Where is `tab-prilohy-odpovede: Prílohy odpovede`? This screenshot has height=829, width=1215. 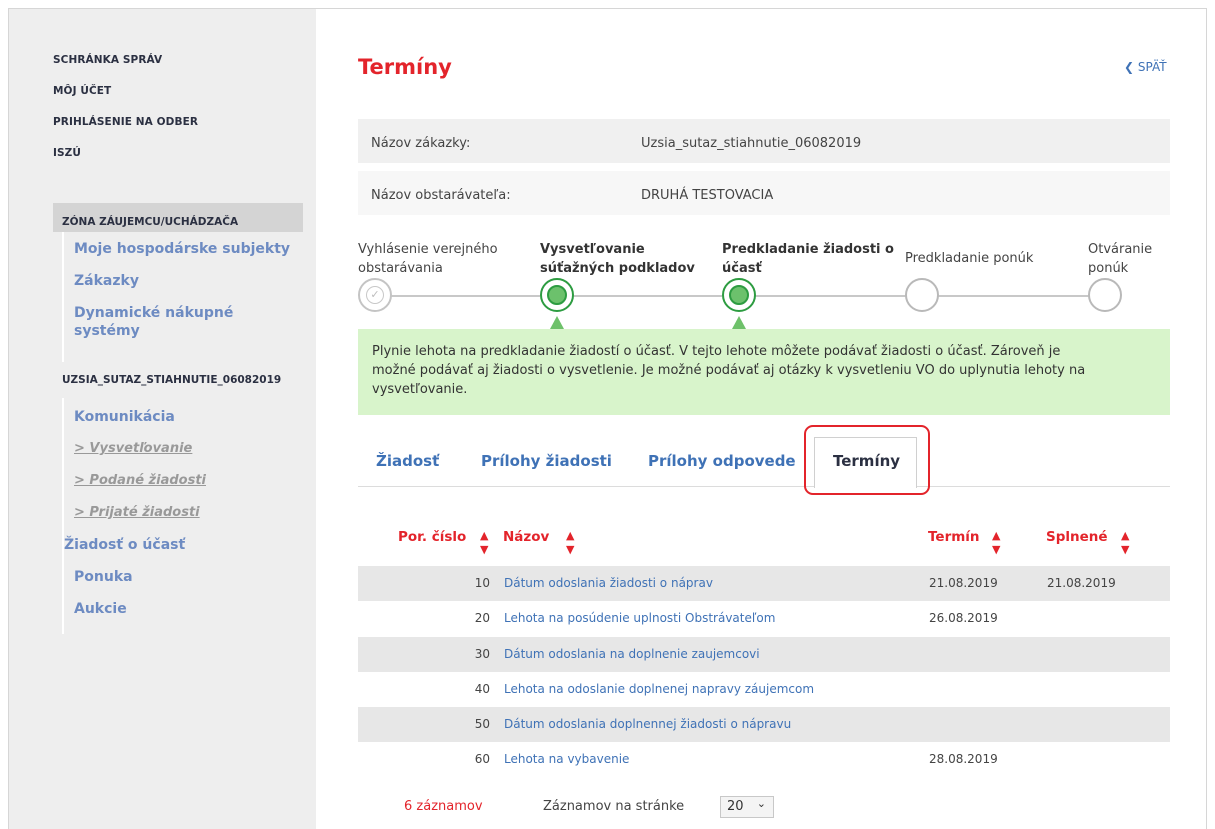 tab-prilohy-odpovede: Prílohy odpovede is located at coordinates (722, 461).